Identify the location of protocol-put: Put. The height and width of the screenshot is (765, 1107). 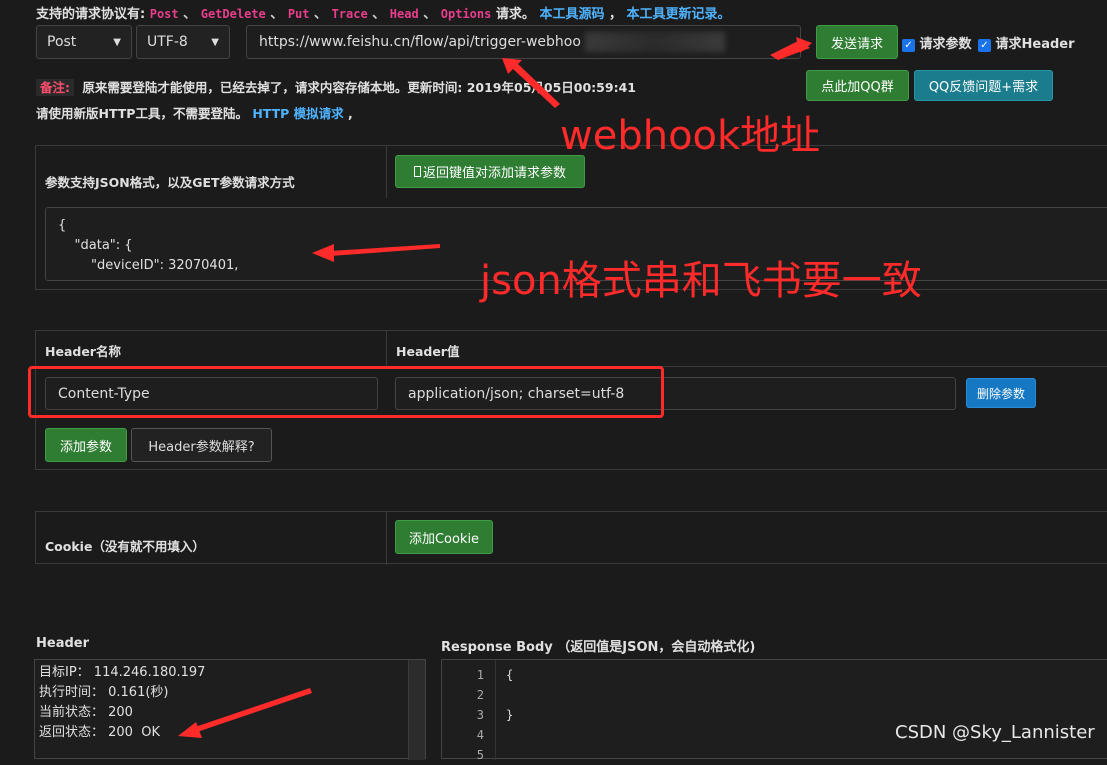
(298, 14).